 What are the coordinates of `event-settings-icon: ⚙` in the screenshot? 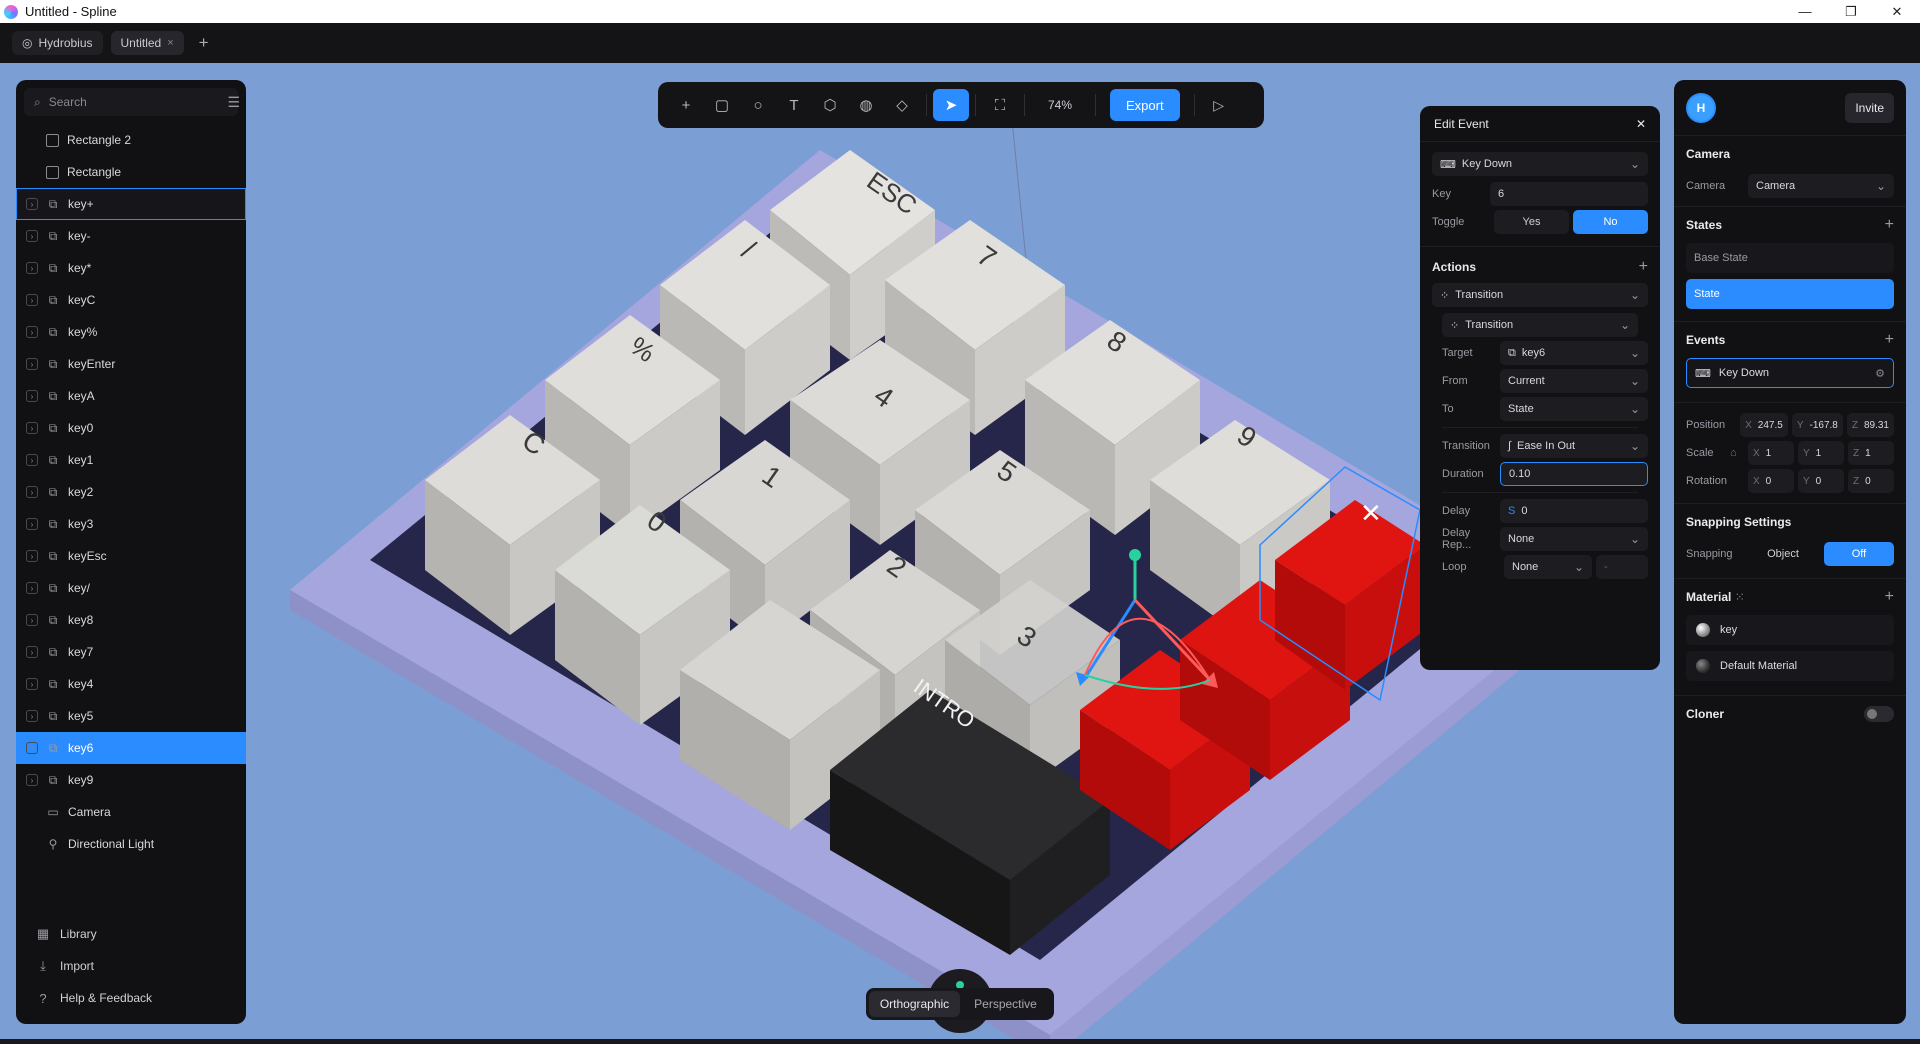 It's located at (1880, 373).